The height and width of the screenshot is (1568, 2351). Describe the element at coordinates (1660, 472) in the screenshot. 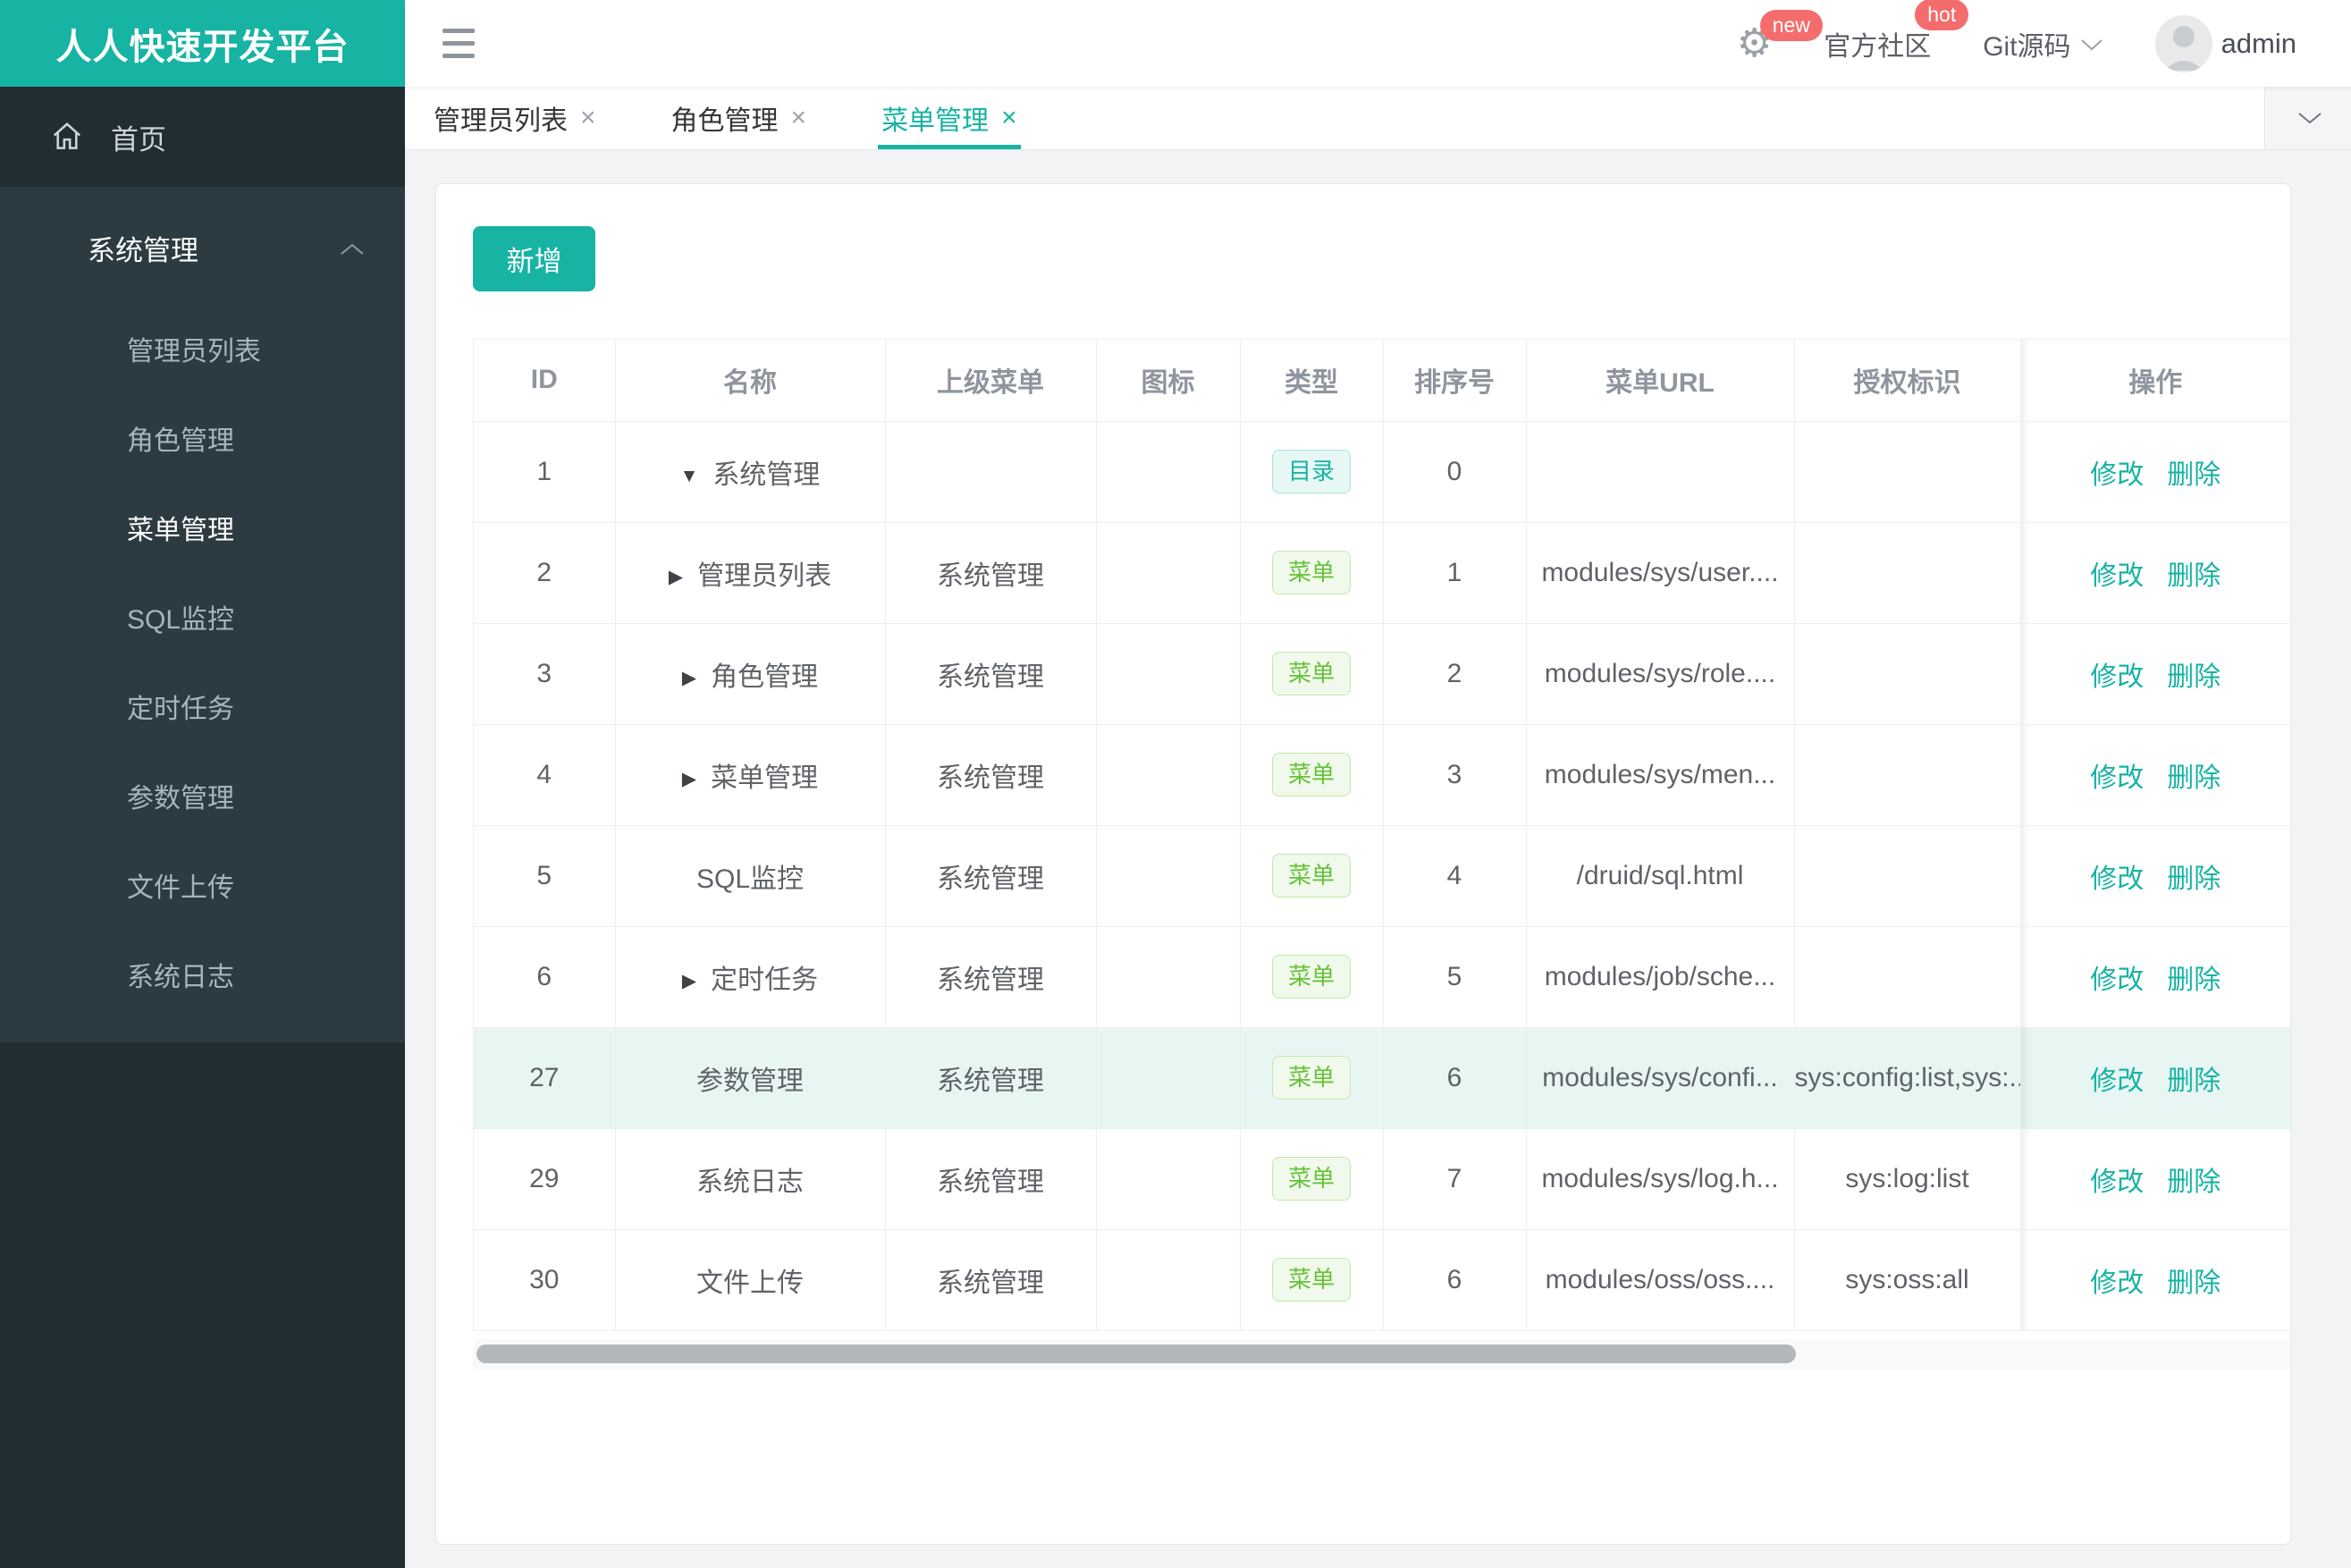

I see `cell-url` at that location.